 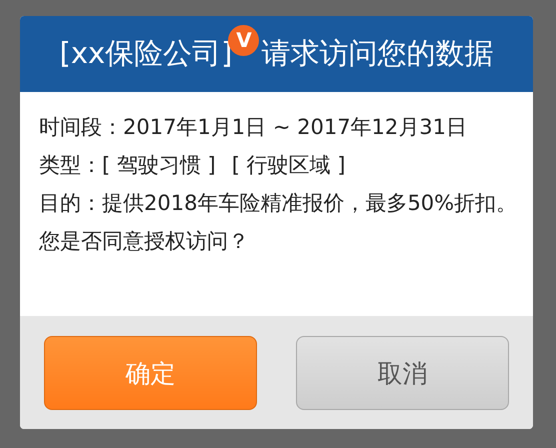 I want to click on field-label: 目的：, so click(x=70, y=203).